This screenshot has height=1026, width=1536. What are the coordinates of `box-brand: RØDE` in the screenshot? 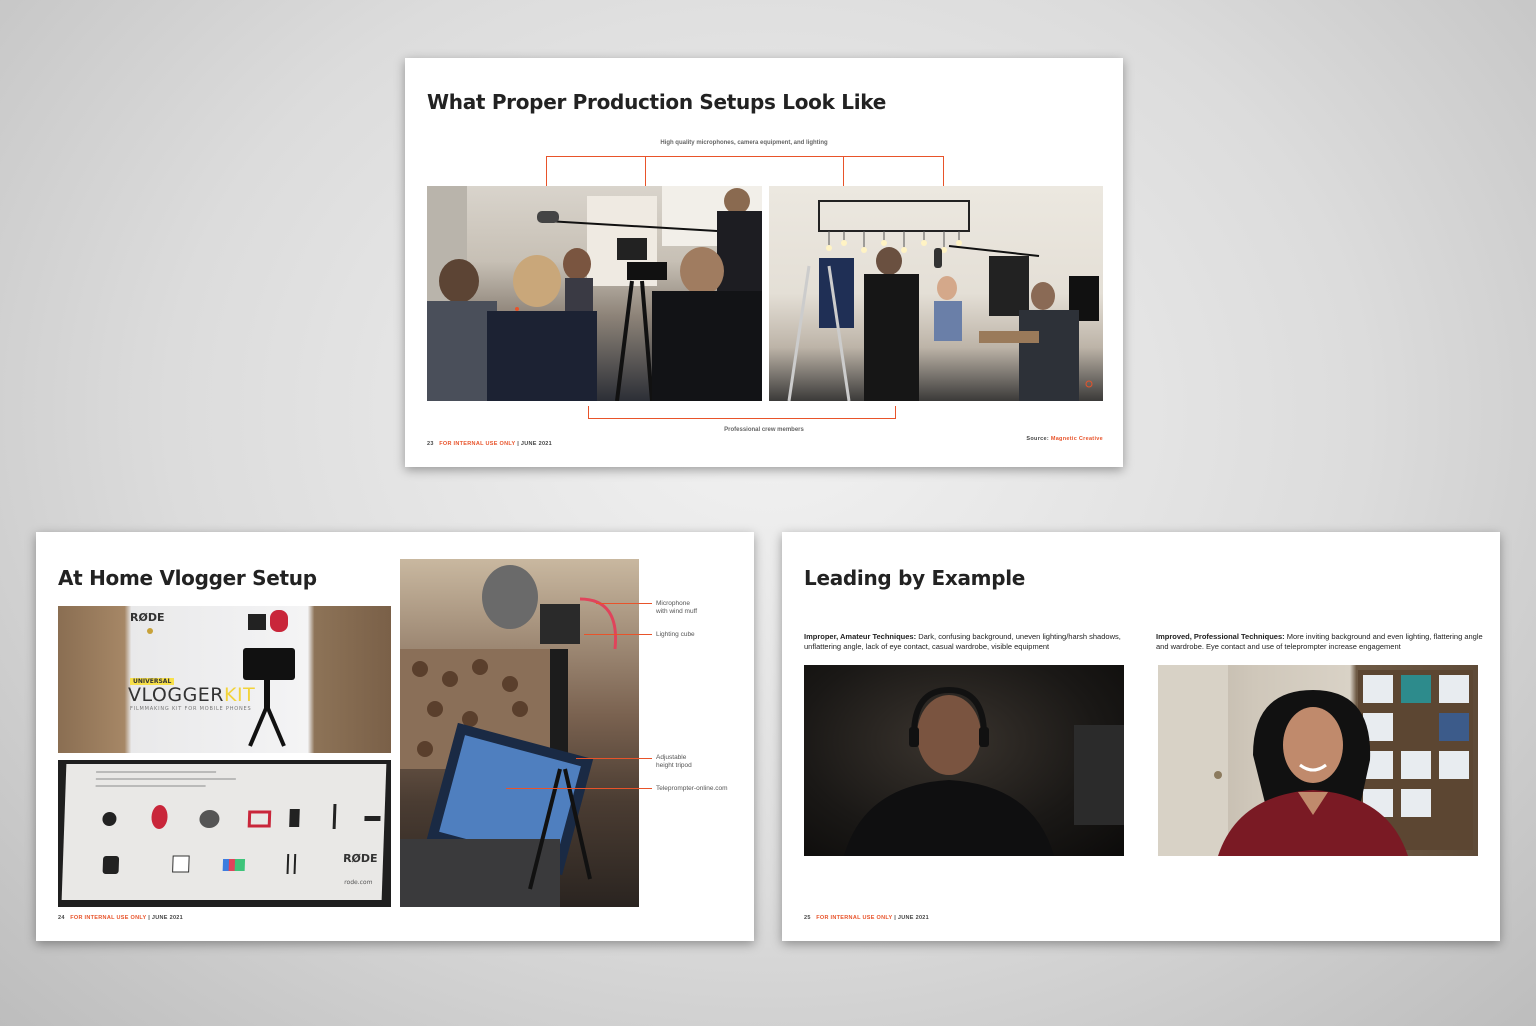 It's located at (147, 617).